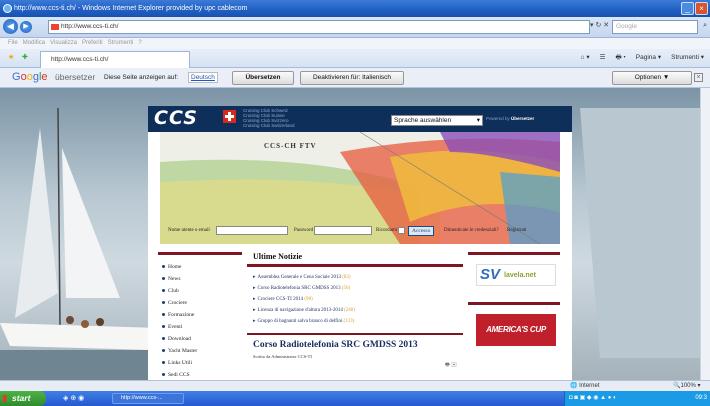 The height and width of the screenshot is (406, 710). I want to click on news-item-text: Assemblea Generale e Cena Sociale 2013, so click(299, 277).